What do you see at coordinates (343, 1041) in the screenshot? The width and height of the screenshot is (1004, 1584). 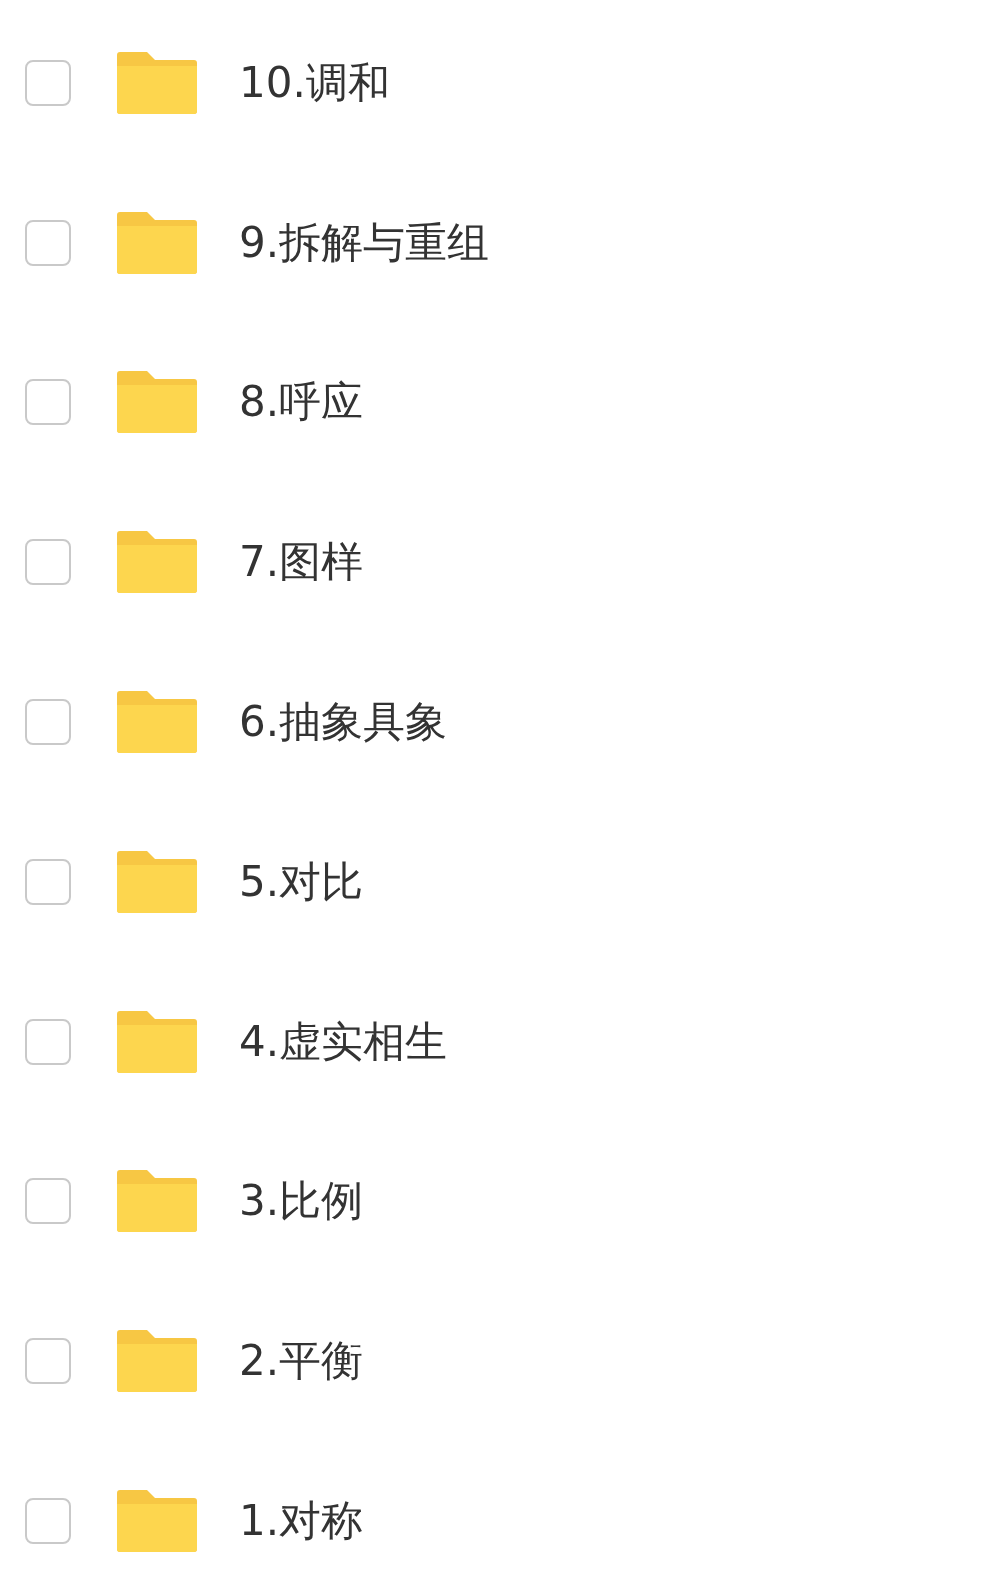 I see `folder-name: 4.虚实相生` at bounding box center [343, 1041].